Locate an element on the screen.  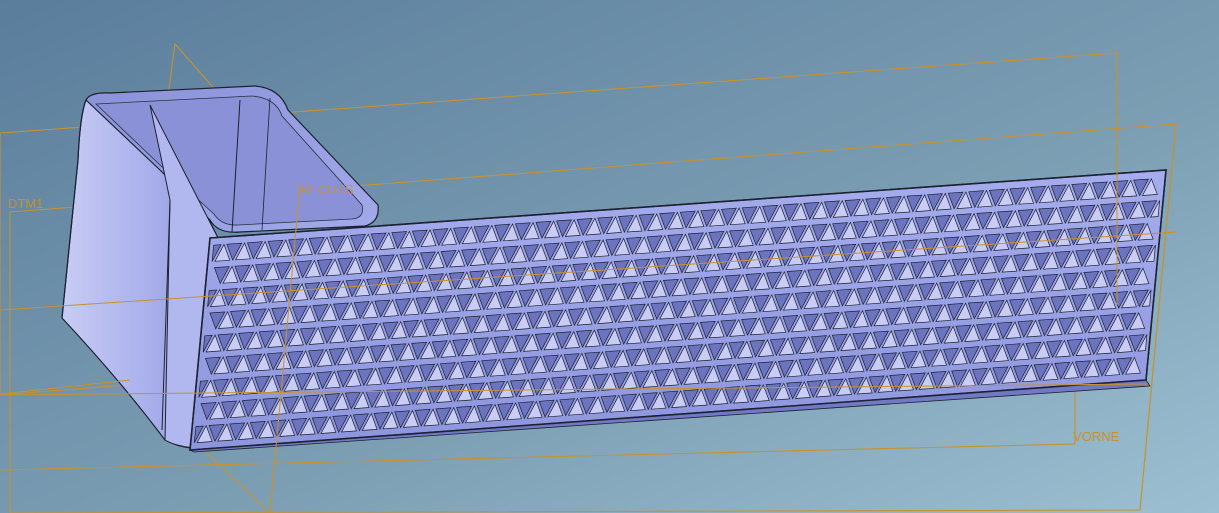
datum-label-rechts: RECHTS is located at coordinates (327, 189).